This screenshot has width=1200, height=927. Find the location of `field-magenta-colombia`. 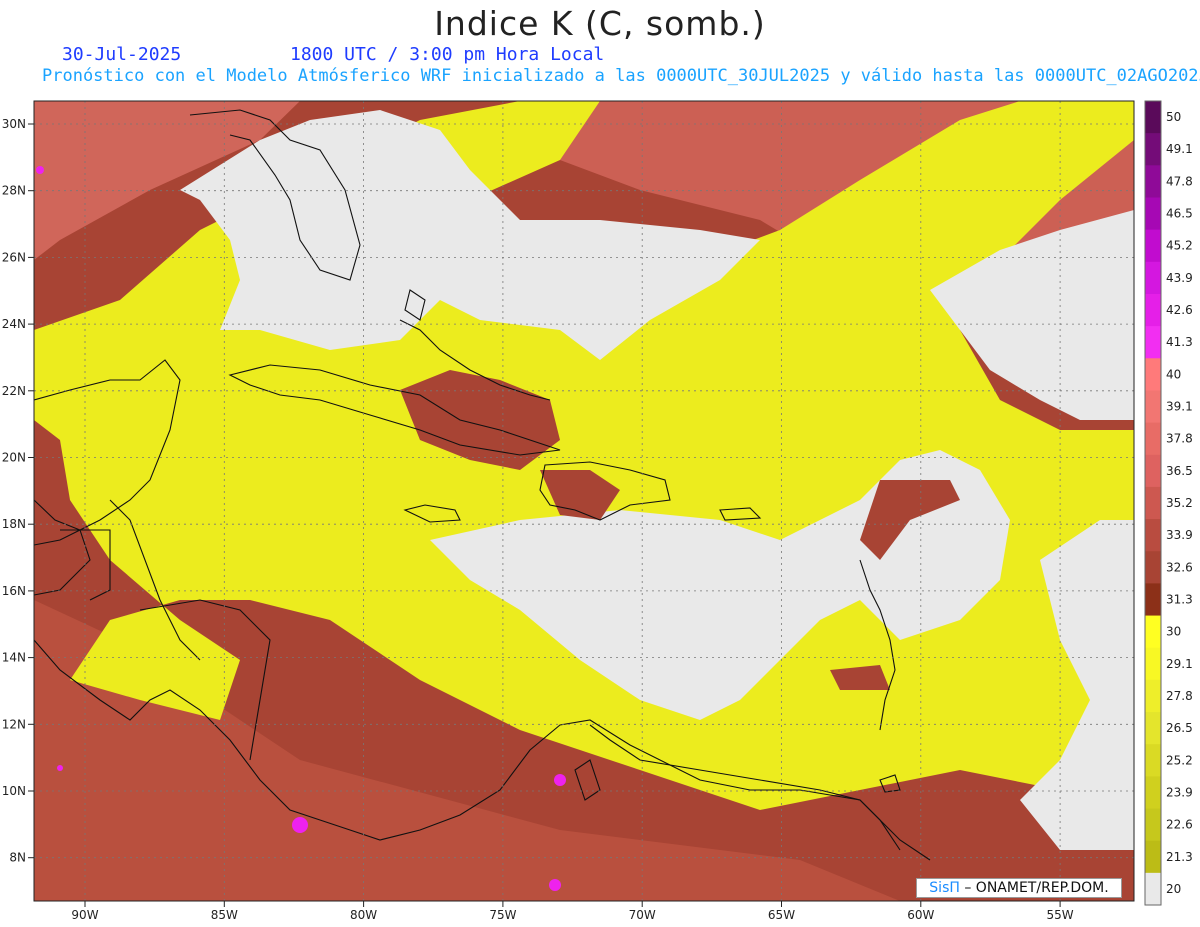

field-magenta-colombia is located at coordinates (560, 780).